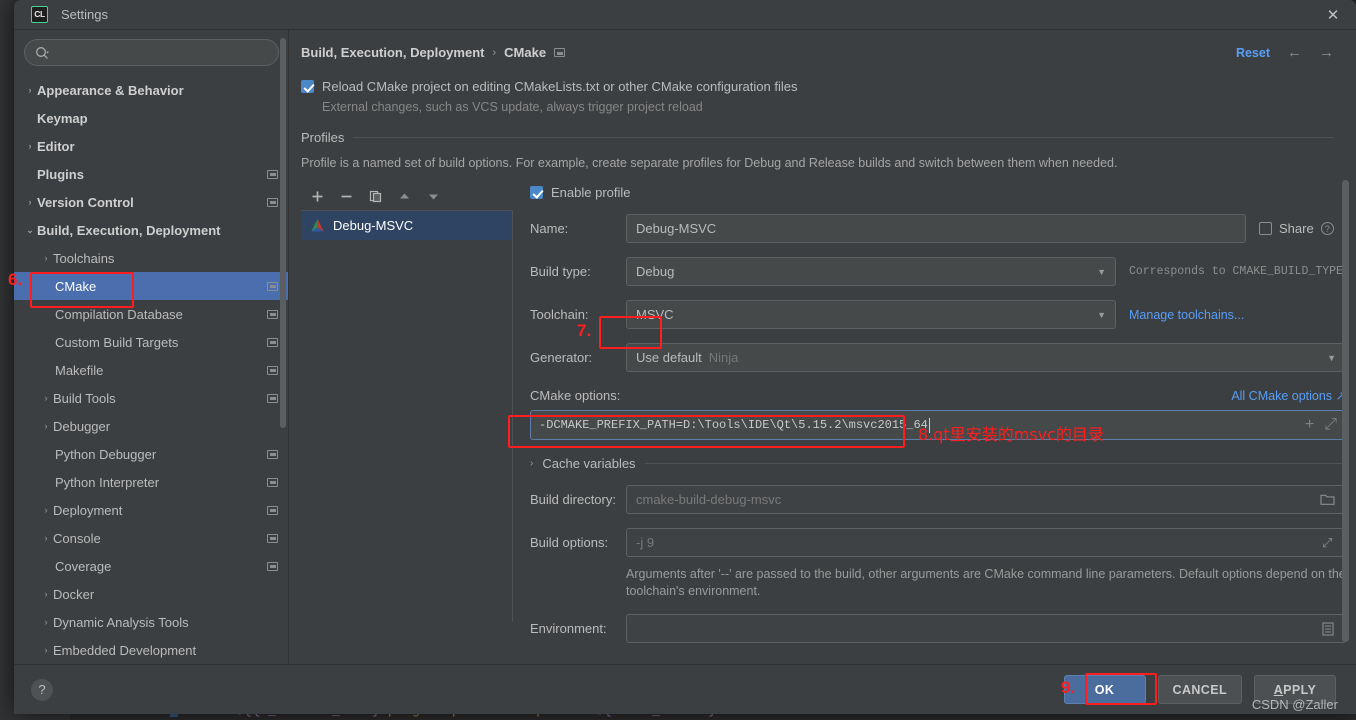 The width and height of the screenshot is (1356, 720). I want to click on move-up-button, so click(404, 197).